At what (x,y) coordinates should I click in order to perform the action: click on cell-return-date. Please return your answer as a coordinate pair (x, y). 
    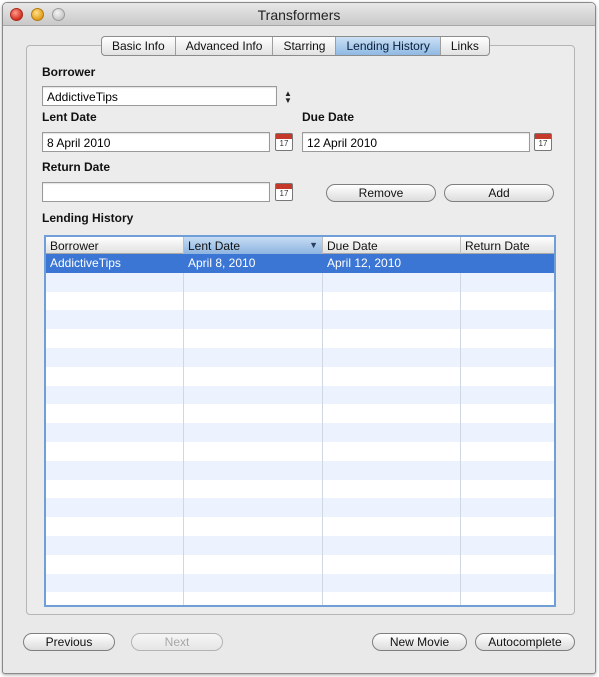
    Looking at the image, I should click on (507, 263).